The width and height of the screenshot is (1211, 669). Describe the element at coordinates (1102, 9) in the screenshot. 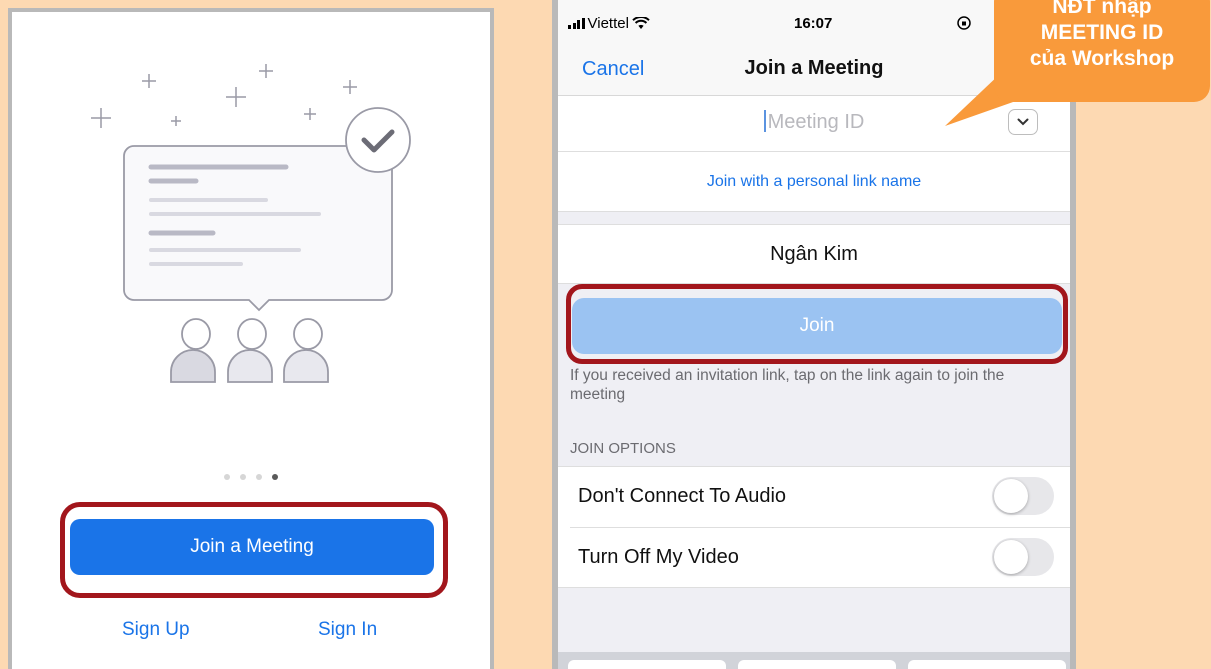

I see `callout-line: NĐT nhập` at that location.